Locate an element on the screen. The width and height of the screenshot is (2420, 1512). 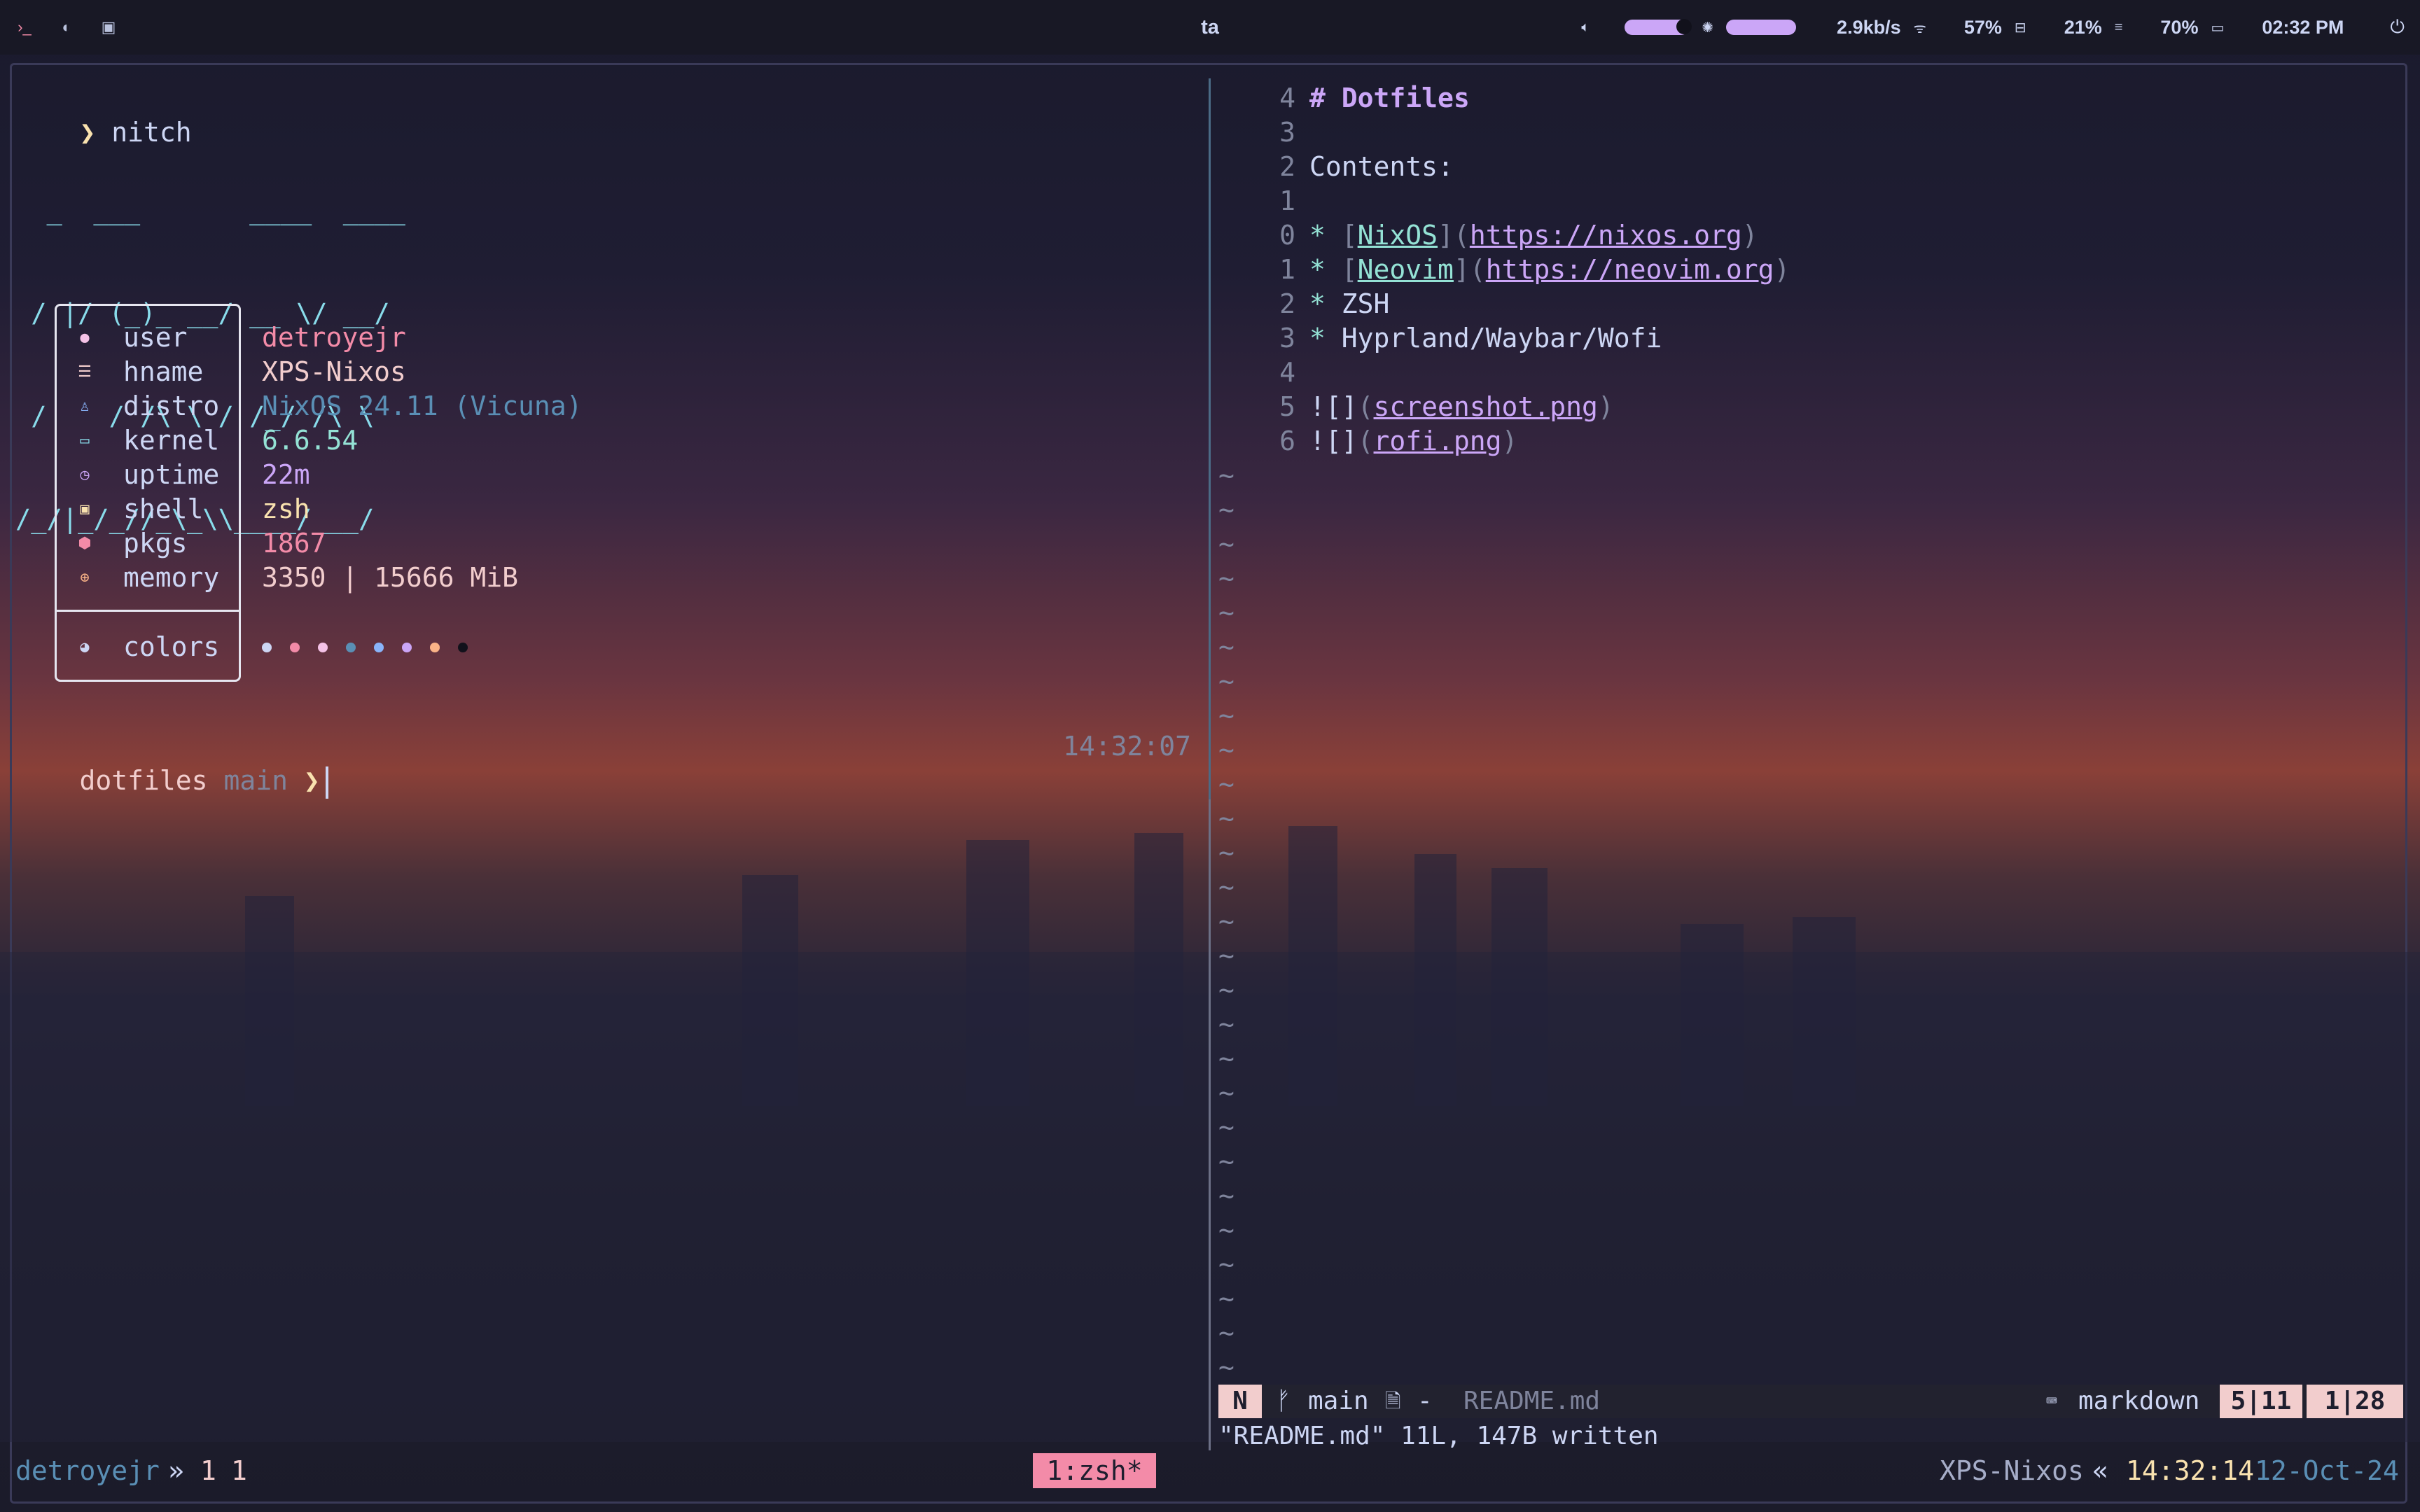
host-name: XPS-Nixos is located at coordinates (2012, 1470).